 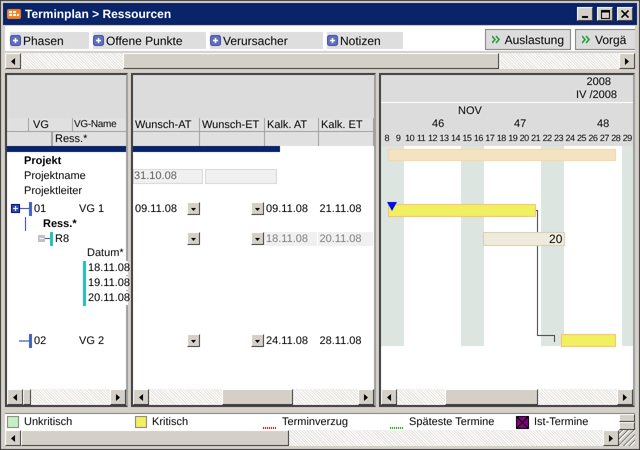 What do you see at coordinates (561, 422) in the screenshot?
I see `legend-label: Ist-Termine` at bounding box center [561, 422].